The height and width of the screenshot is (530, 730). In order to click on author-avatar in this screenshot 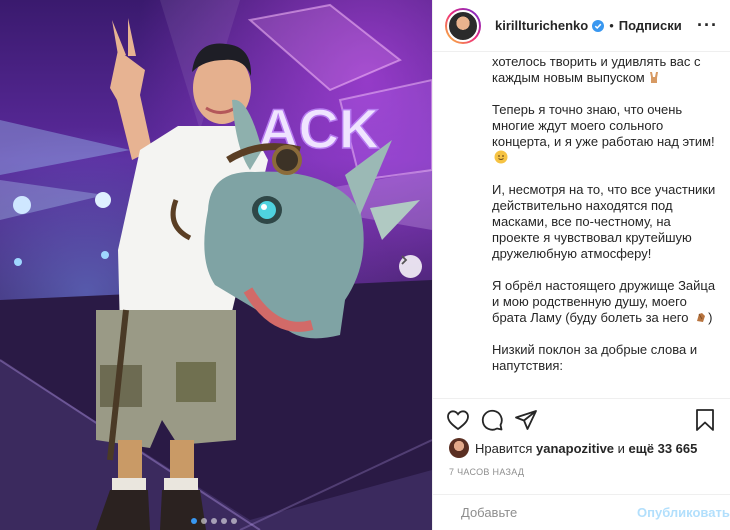, I will do `click(463, 25)`.